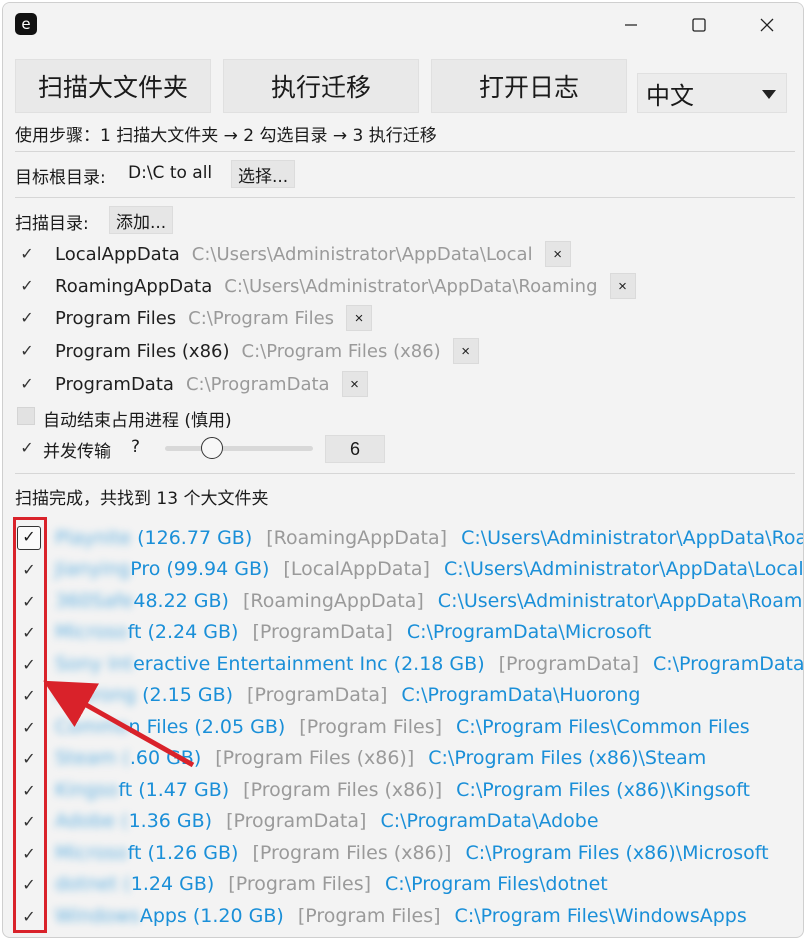 This screenshot has height=940, width=806. Describe the element at coordinates (181, 601) in the screenshot. I see `result-name: 48.22 GB)` at that location.